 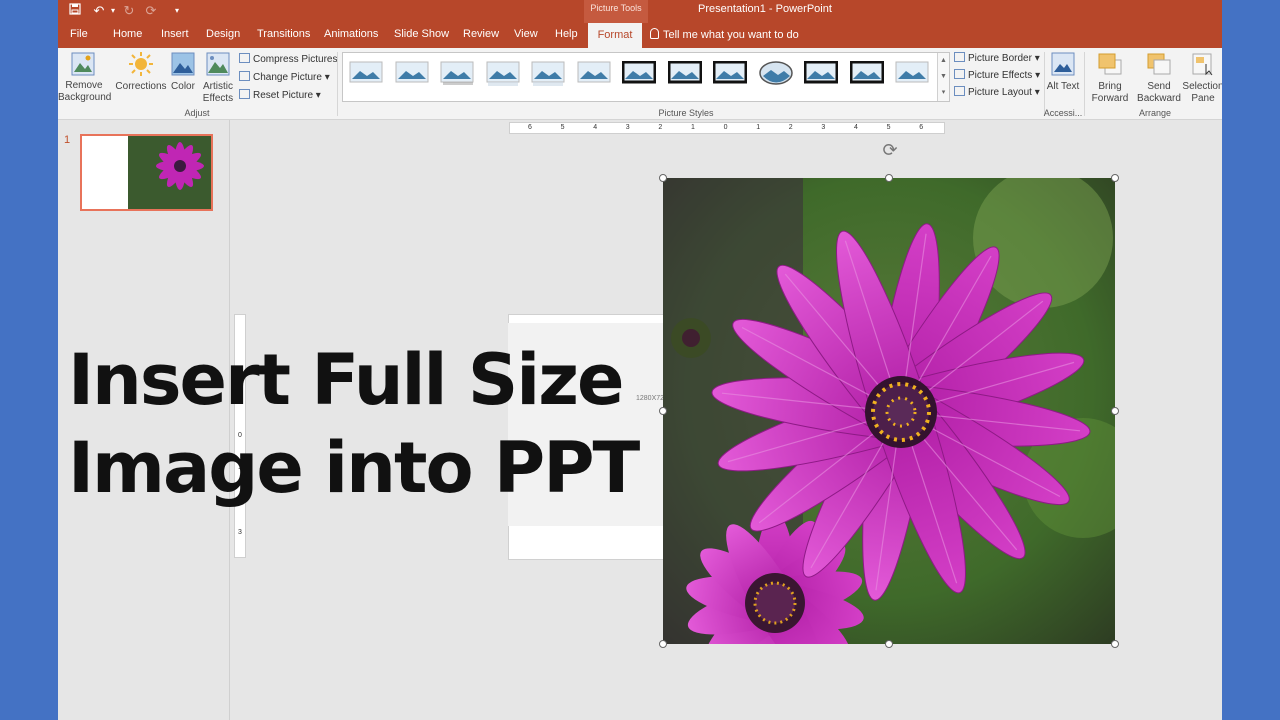 What do you see at coordinates (183, 78) in the screenshot?
I see `color-button: Color` at bounding box center [183, 78].